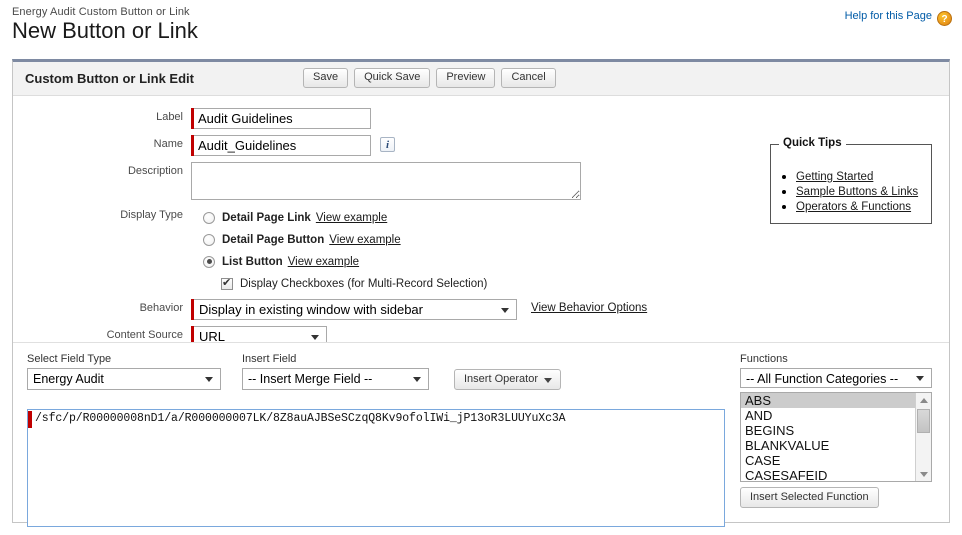 The image size is (962, 535). What do you see at coordinates (392, 78) in the screenshot?
I see `quick-save-button: Quick Save` at bounding box center [392, 78].